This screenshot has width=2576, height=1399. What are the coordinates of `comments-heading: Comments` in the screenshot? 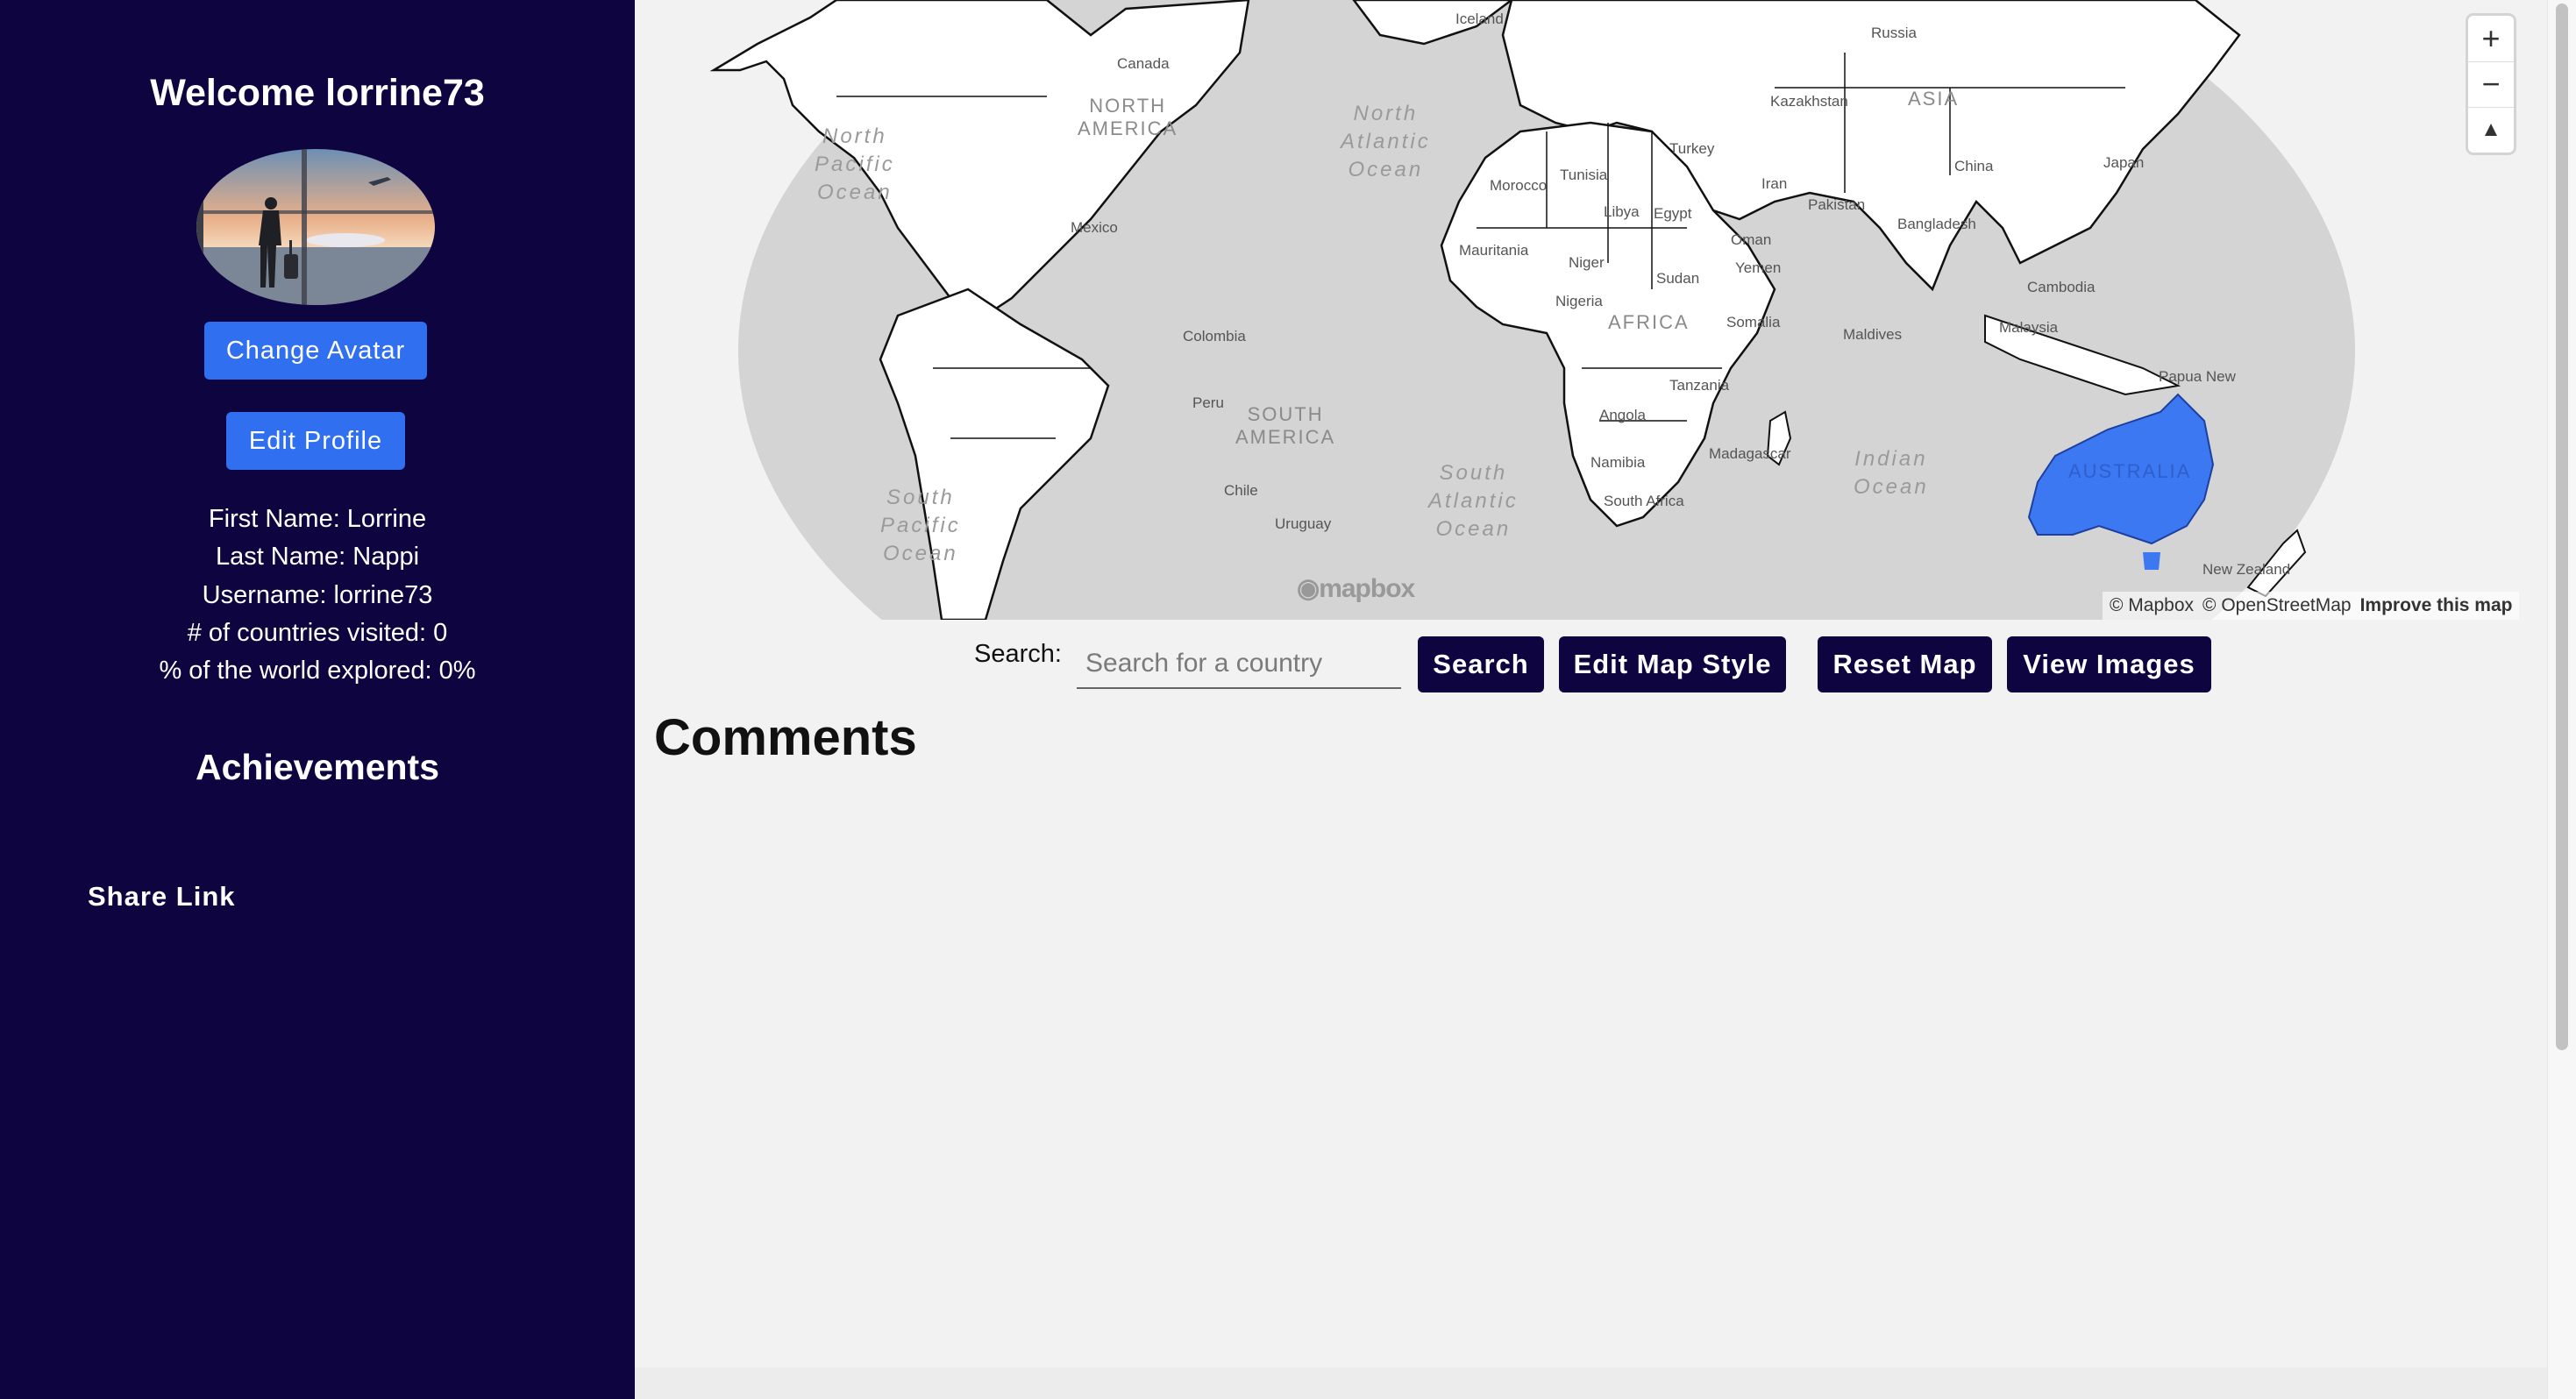 It's located at (785, 737).